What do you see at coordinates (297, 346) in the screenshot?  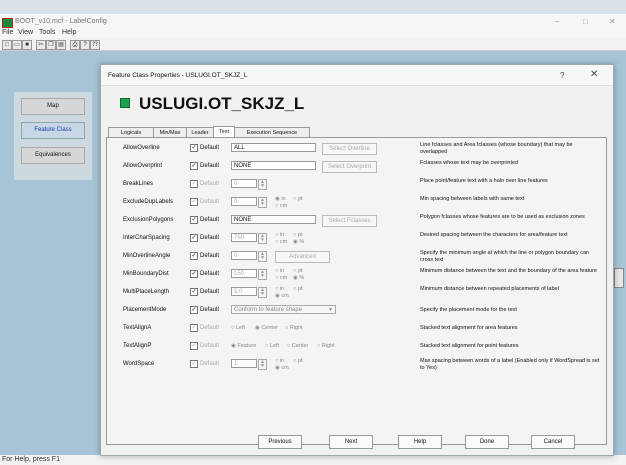 I see `align-radio-center: ○ Center` at bounding box center [297, 346].